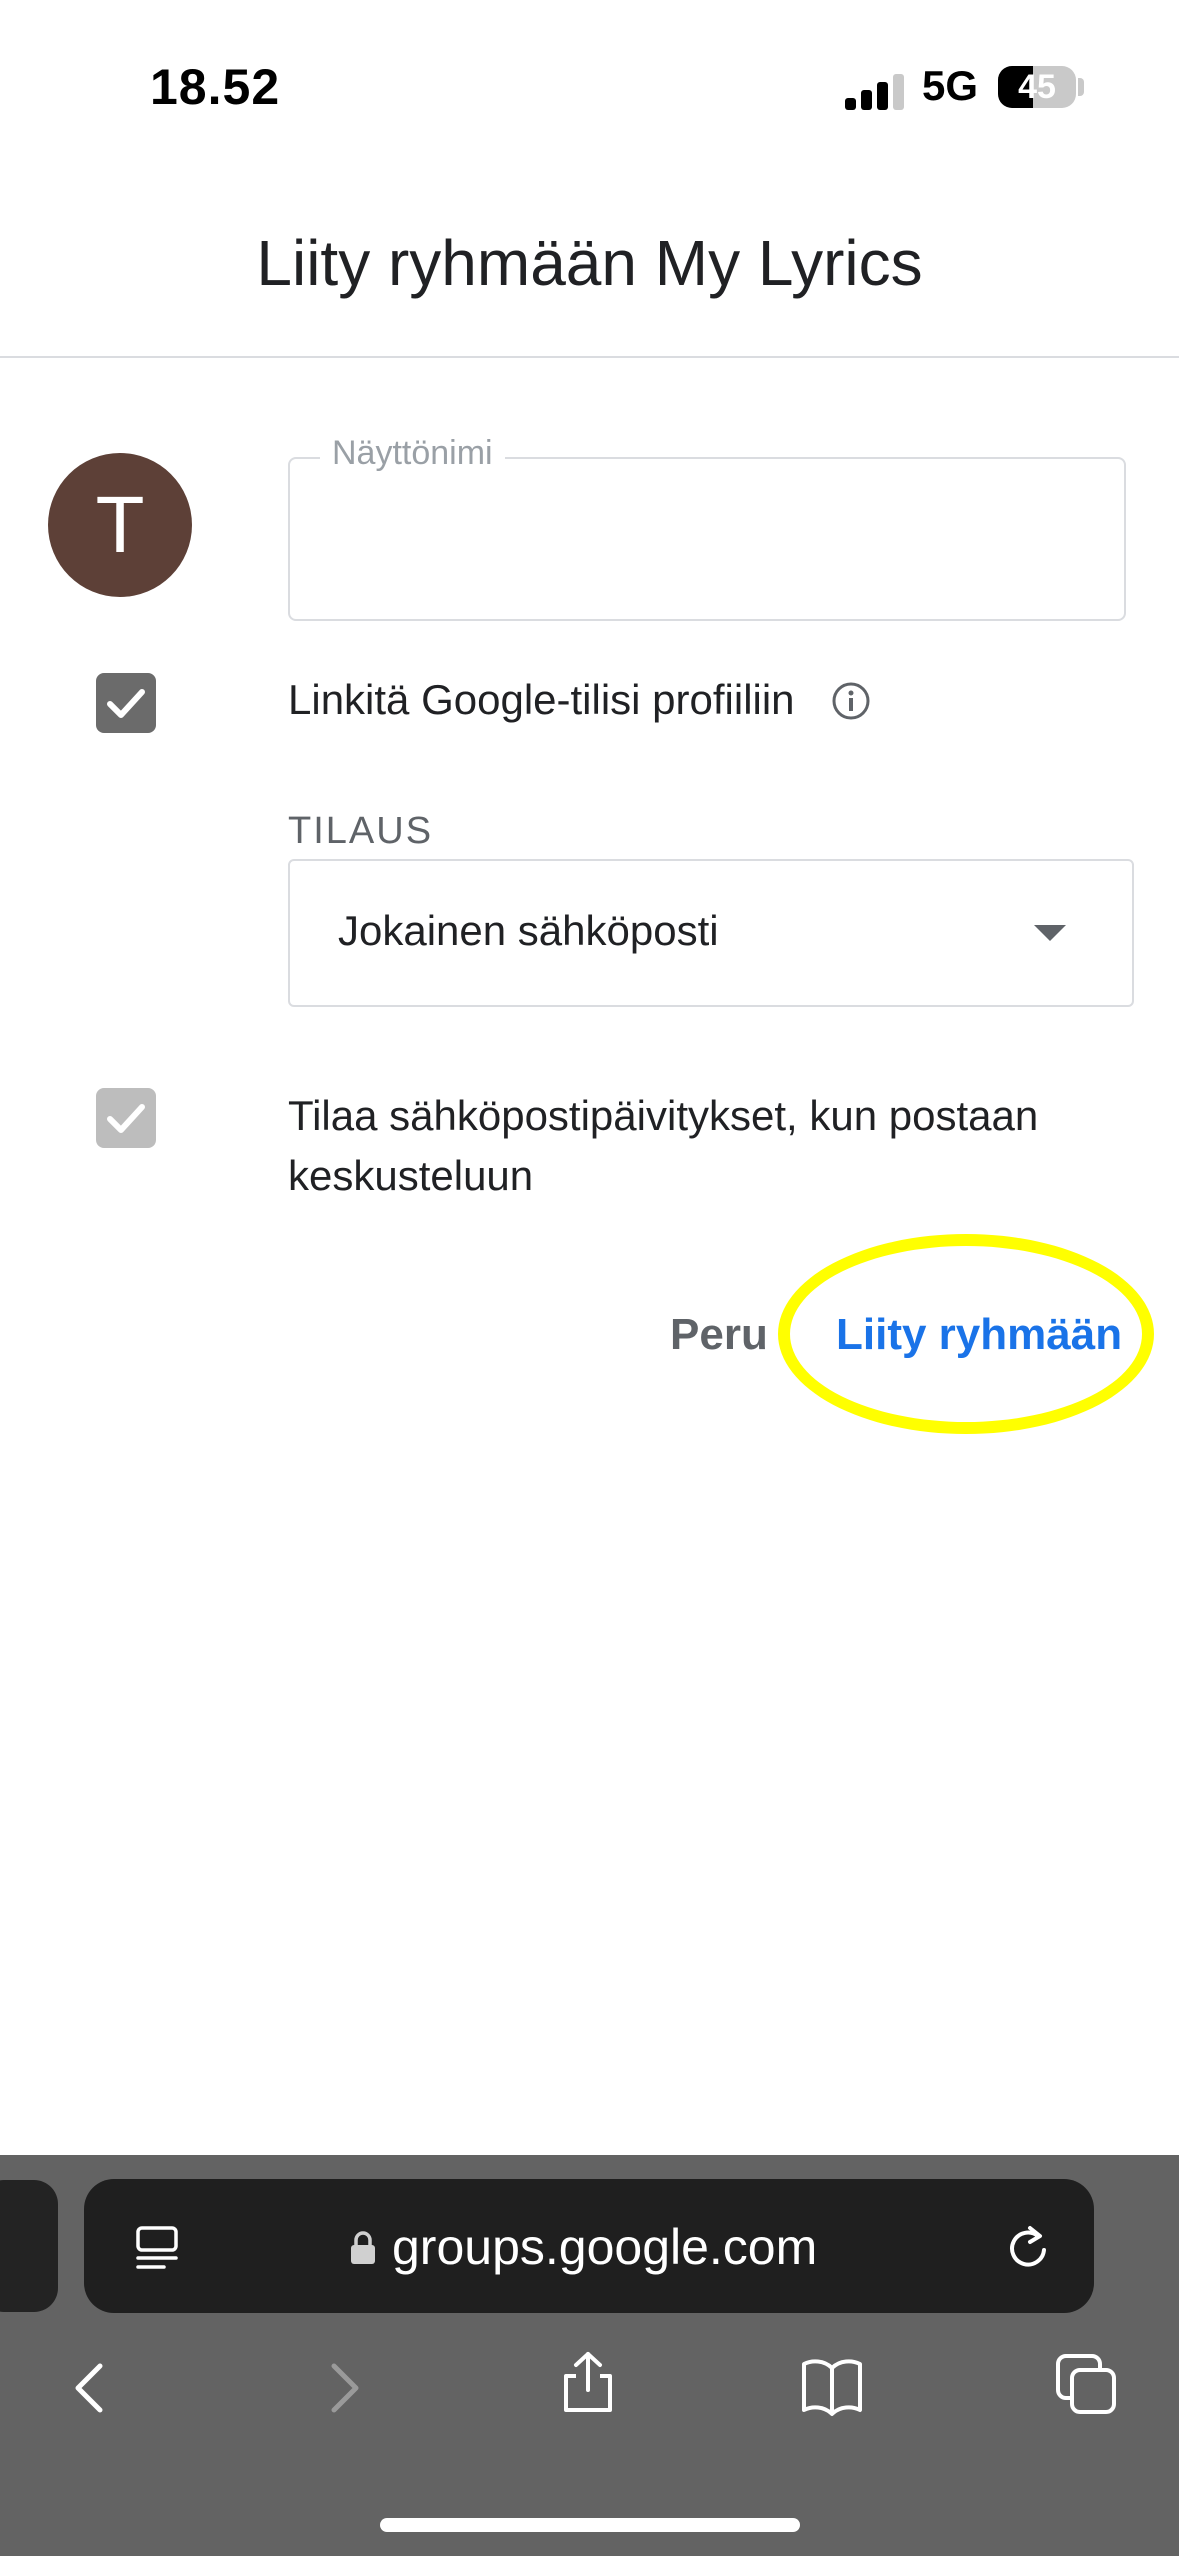 The image size is (1179, 2556). What do you see at coordinates (361, 831) in the screenshot?
I see `subscription-label: TILAUS` at bounding box center [361, 831].